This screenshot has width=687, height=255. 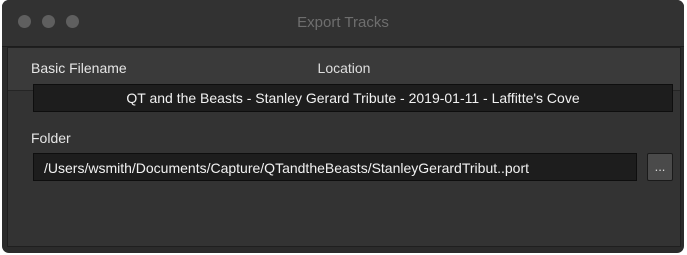 What do you see at coordinates (51, 138) in the screenshot?
I see `folder-label: Folder` at bounding box center [51, 138].